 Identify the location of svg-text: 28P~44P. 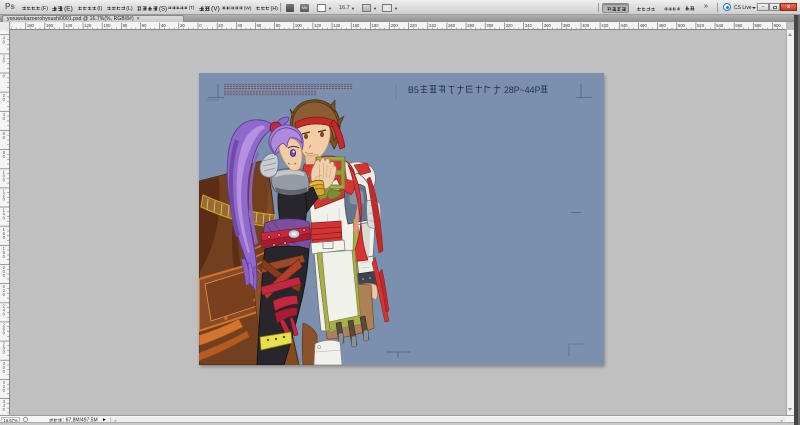
(522, 90).